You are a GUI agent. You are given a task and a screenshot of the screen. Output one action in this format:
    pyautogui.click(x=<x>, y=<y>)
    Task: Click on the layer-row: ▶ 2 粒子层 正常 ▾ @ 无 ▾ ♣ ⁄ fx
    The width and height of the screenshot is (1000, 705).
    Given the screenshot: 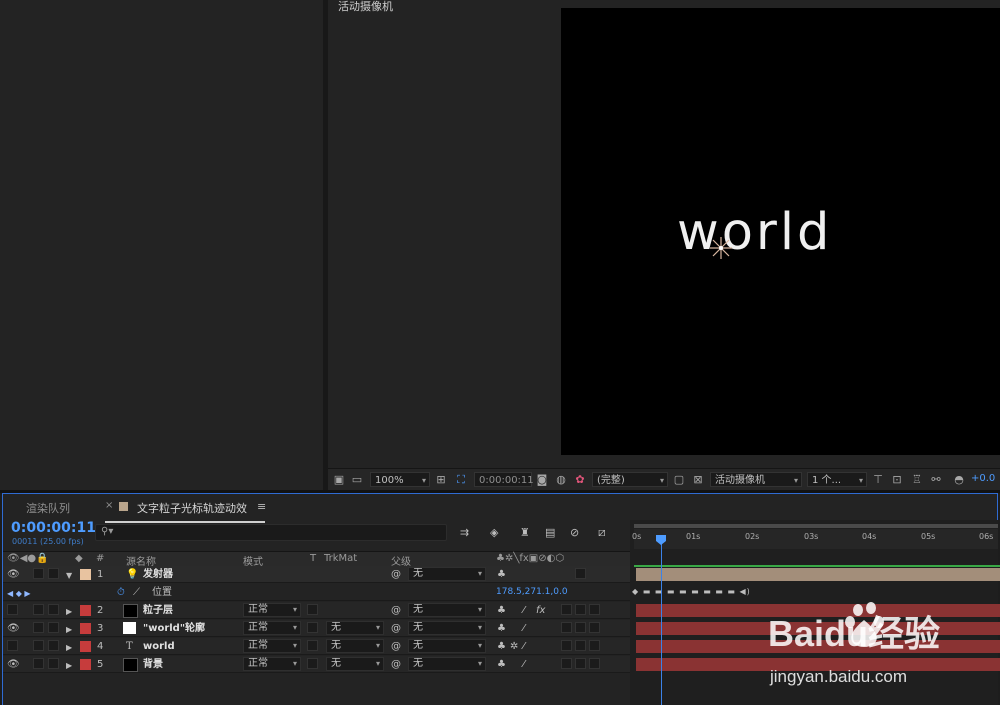 What is the action you would take?
    pyautogui.click(x=316, y=610)
    